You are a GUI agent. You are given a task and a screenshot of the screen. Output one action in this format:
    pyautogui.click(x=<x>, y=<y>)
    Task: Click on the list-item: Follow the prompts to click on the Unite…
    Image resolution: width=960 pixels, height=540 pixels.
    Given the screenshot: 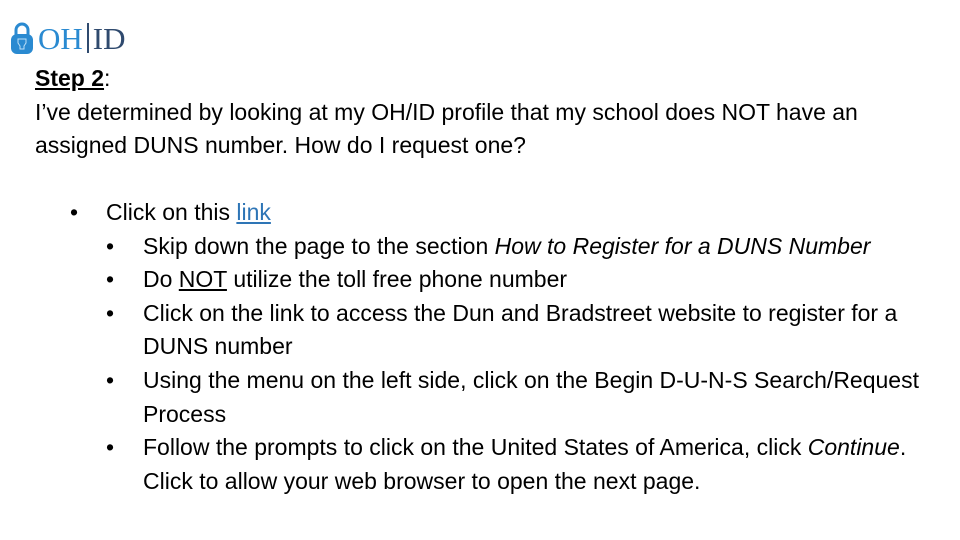 What is the action you would take?
    pyautogui.click(x=523, y=464)
    